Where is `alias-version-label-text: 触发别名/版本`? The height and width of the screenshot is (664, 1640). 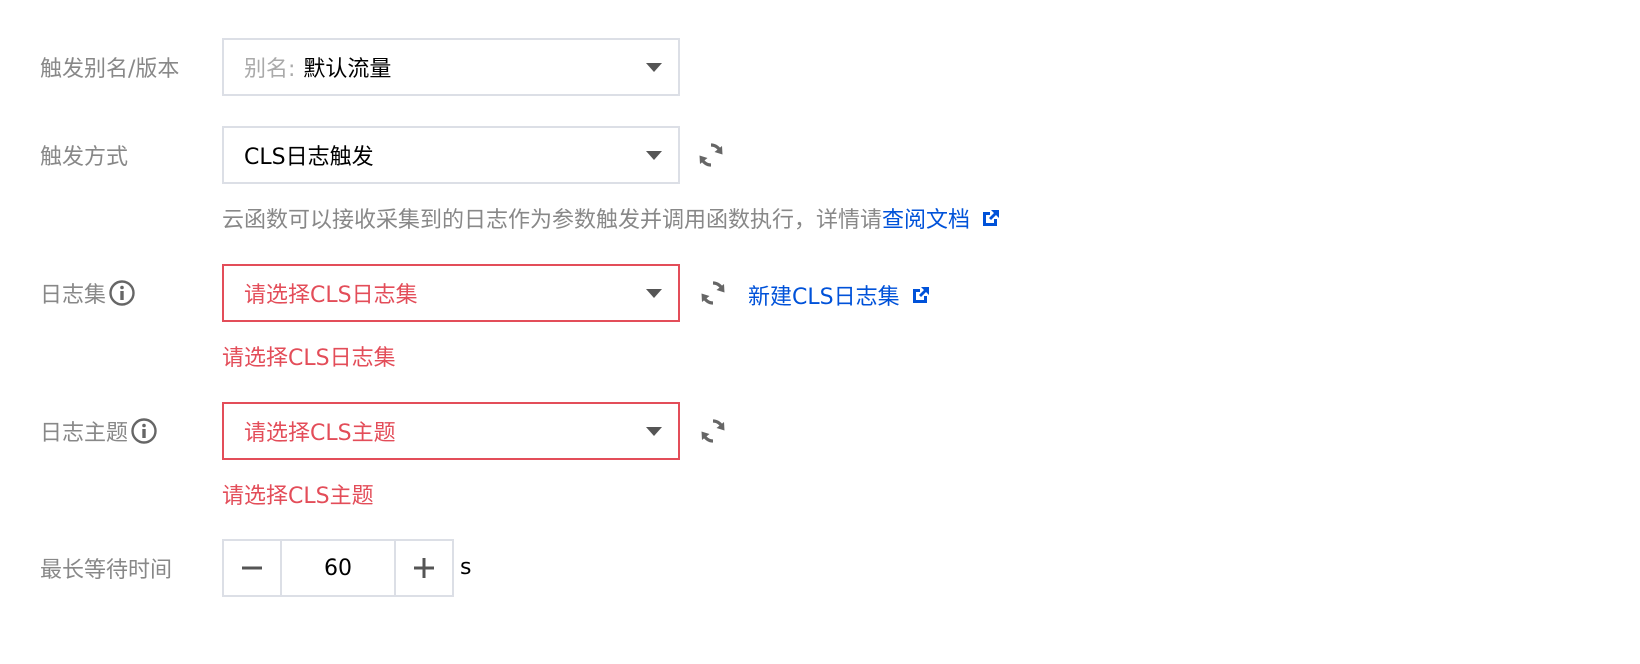 alias-version-label-text: 触发别名/版本 is located at coordinates (110, 69).